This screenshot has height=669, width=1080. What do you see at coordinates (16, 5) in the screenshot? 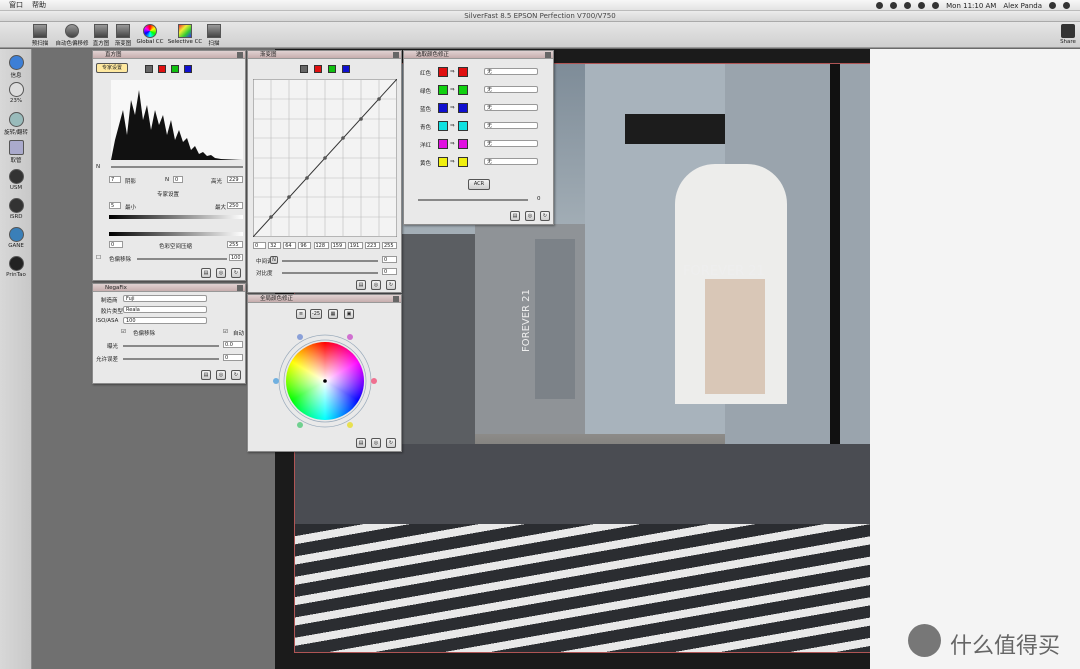
I see `menu-window: 窗口` at bounding box center [16, 5].